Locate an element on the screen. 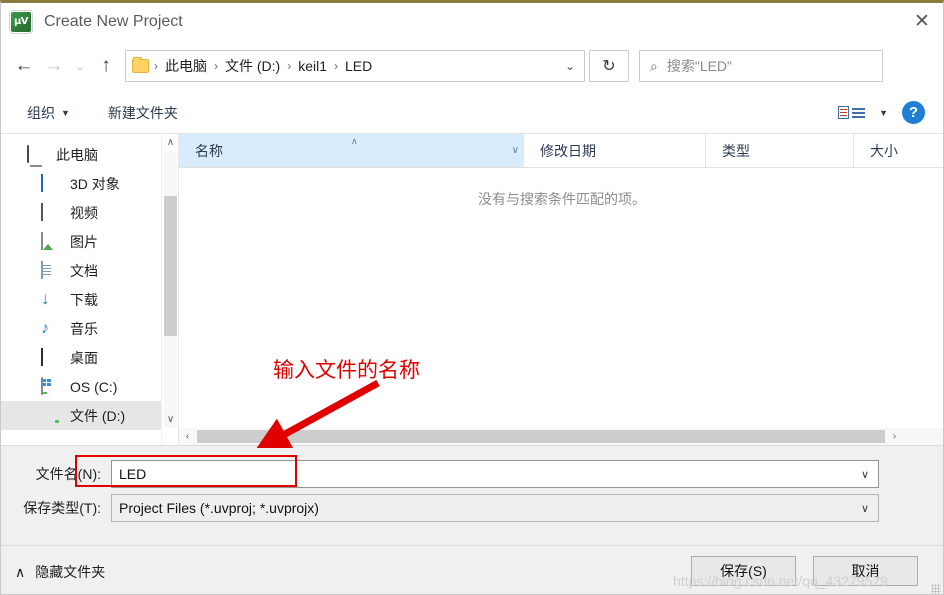  organize-label: 组织 is located at coordinates (41, 112).